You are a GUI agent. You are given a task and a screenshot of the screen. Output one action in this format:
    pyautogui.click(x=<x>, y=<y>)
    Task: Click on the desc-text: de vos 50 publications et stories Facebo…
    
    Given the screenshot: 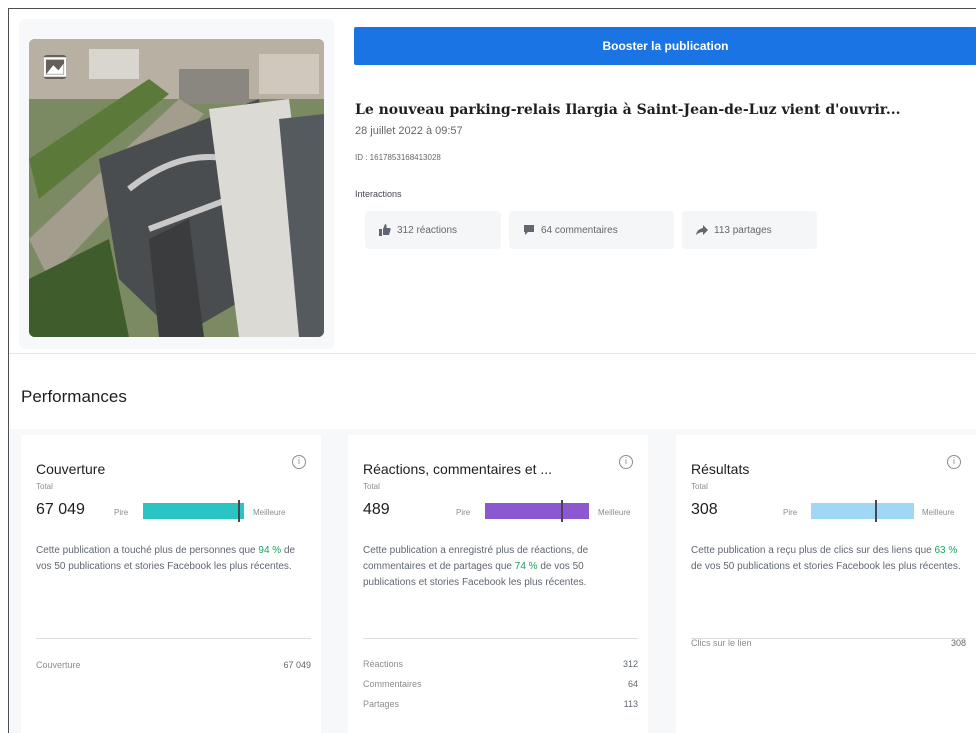 What is the action you would take?
    pyautogui.click(x=826, y=566)
    